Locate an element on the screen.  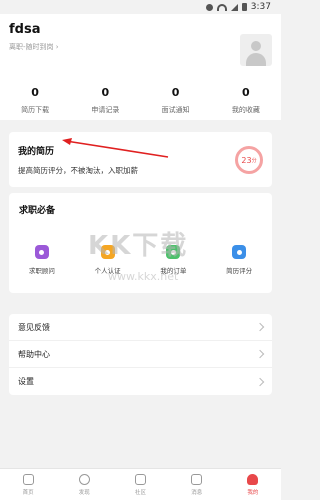
stat-favorites: 0 我的收藏 is located at coordinates (246, 96).